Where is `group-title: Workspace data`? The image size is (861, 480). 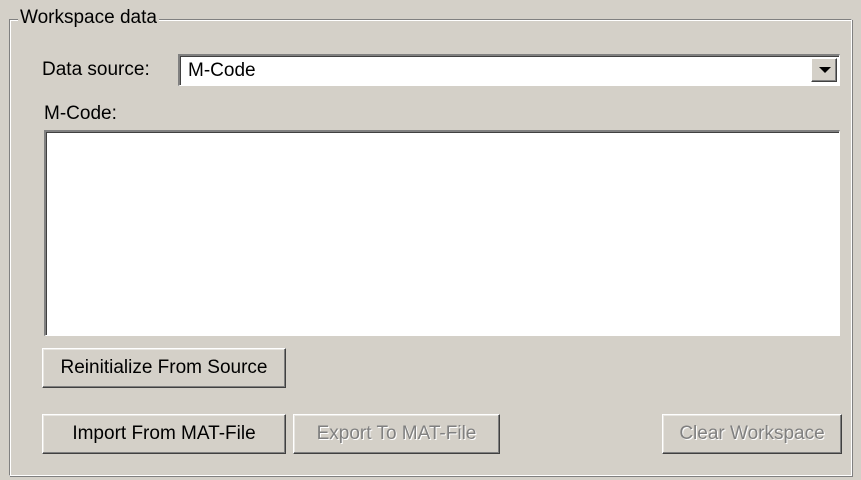
group-title: Workspace data is located at coordinates (88, 18).